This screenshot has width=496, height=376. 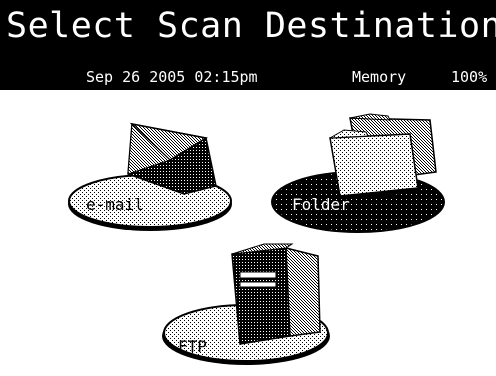 What do you see at coordinates (248, 305) in the screenshot?
I see `ftp-destination-button: FTP` at bounding box center [248, 305].